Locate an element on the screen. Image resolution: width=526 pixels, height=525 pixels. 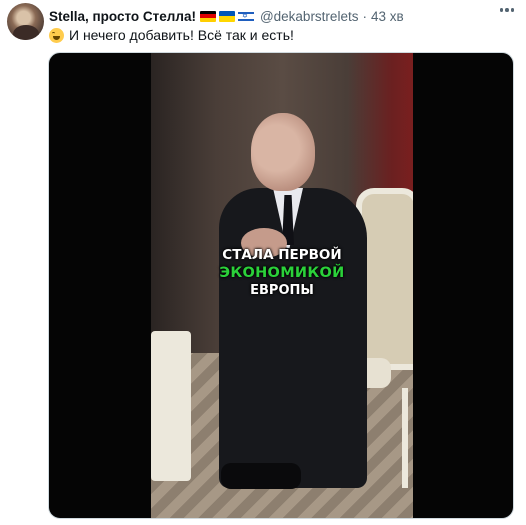
tweet-text: И нечего добавить! Всё так и есть! is located at coordinates (171, 35).